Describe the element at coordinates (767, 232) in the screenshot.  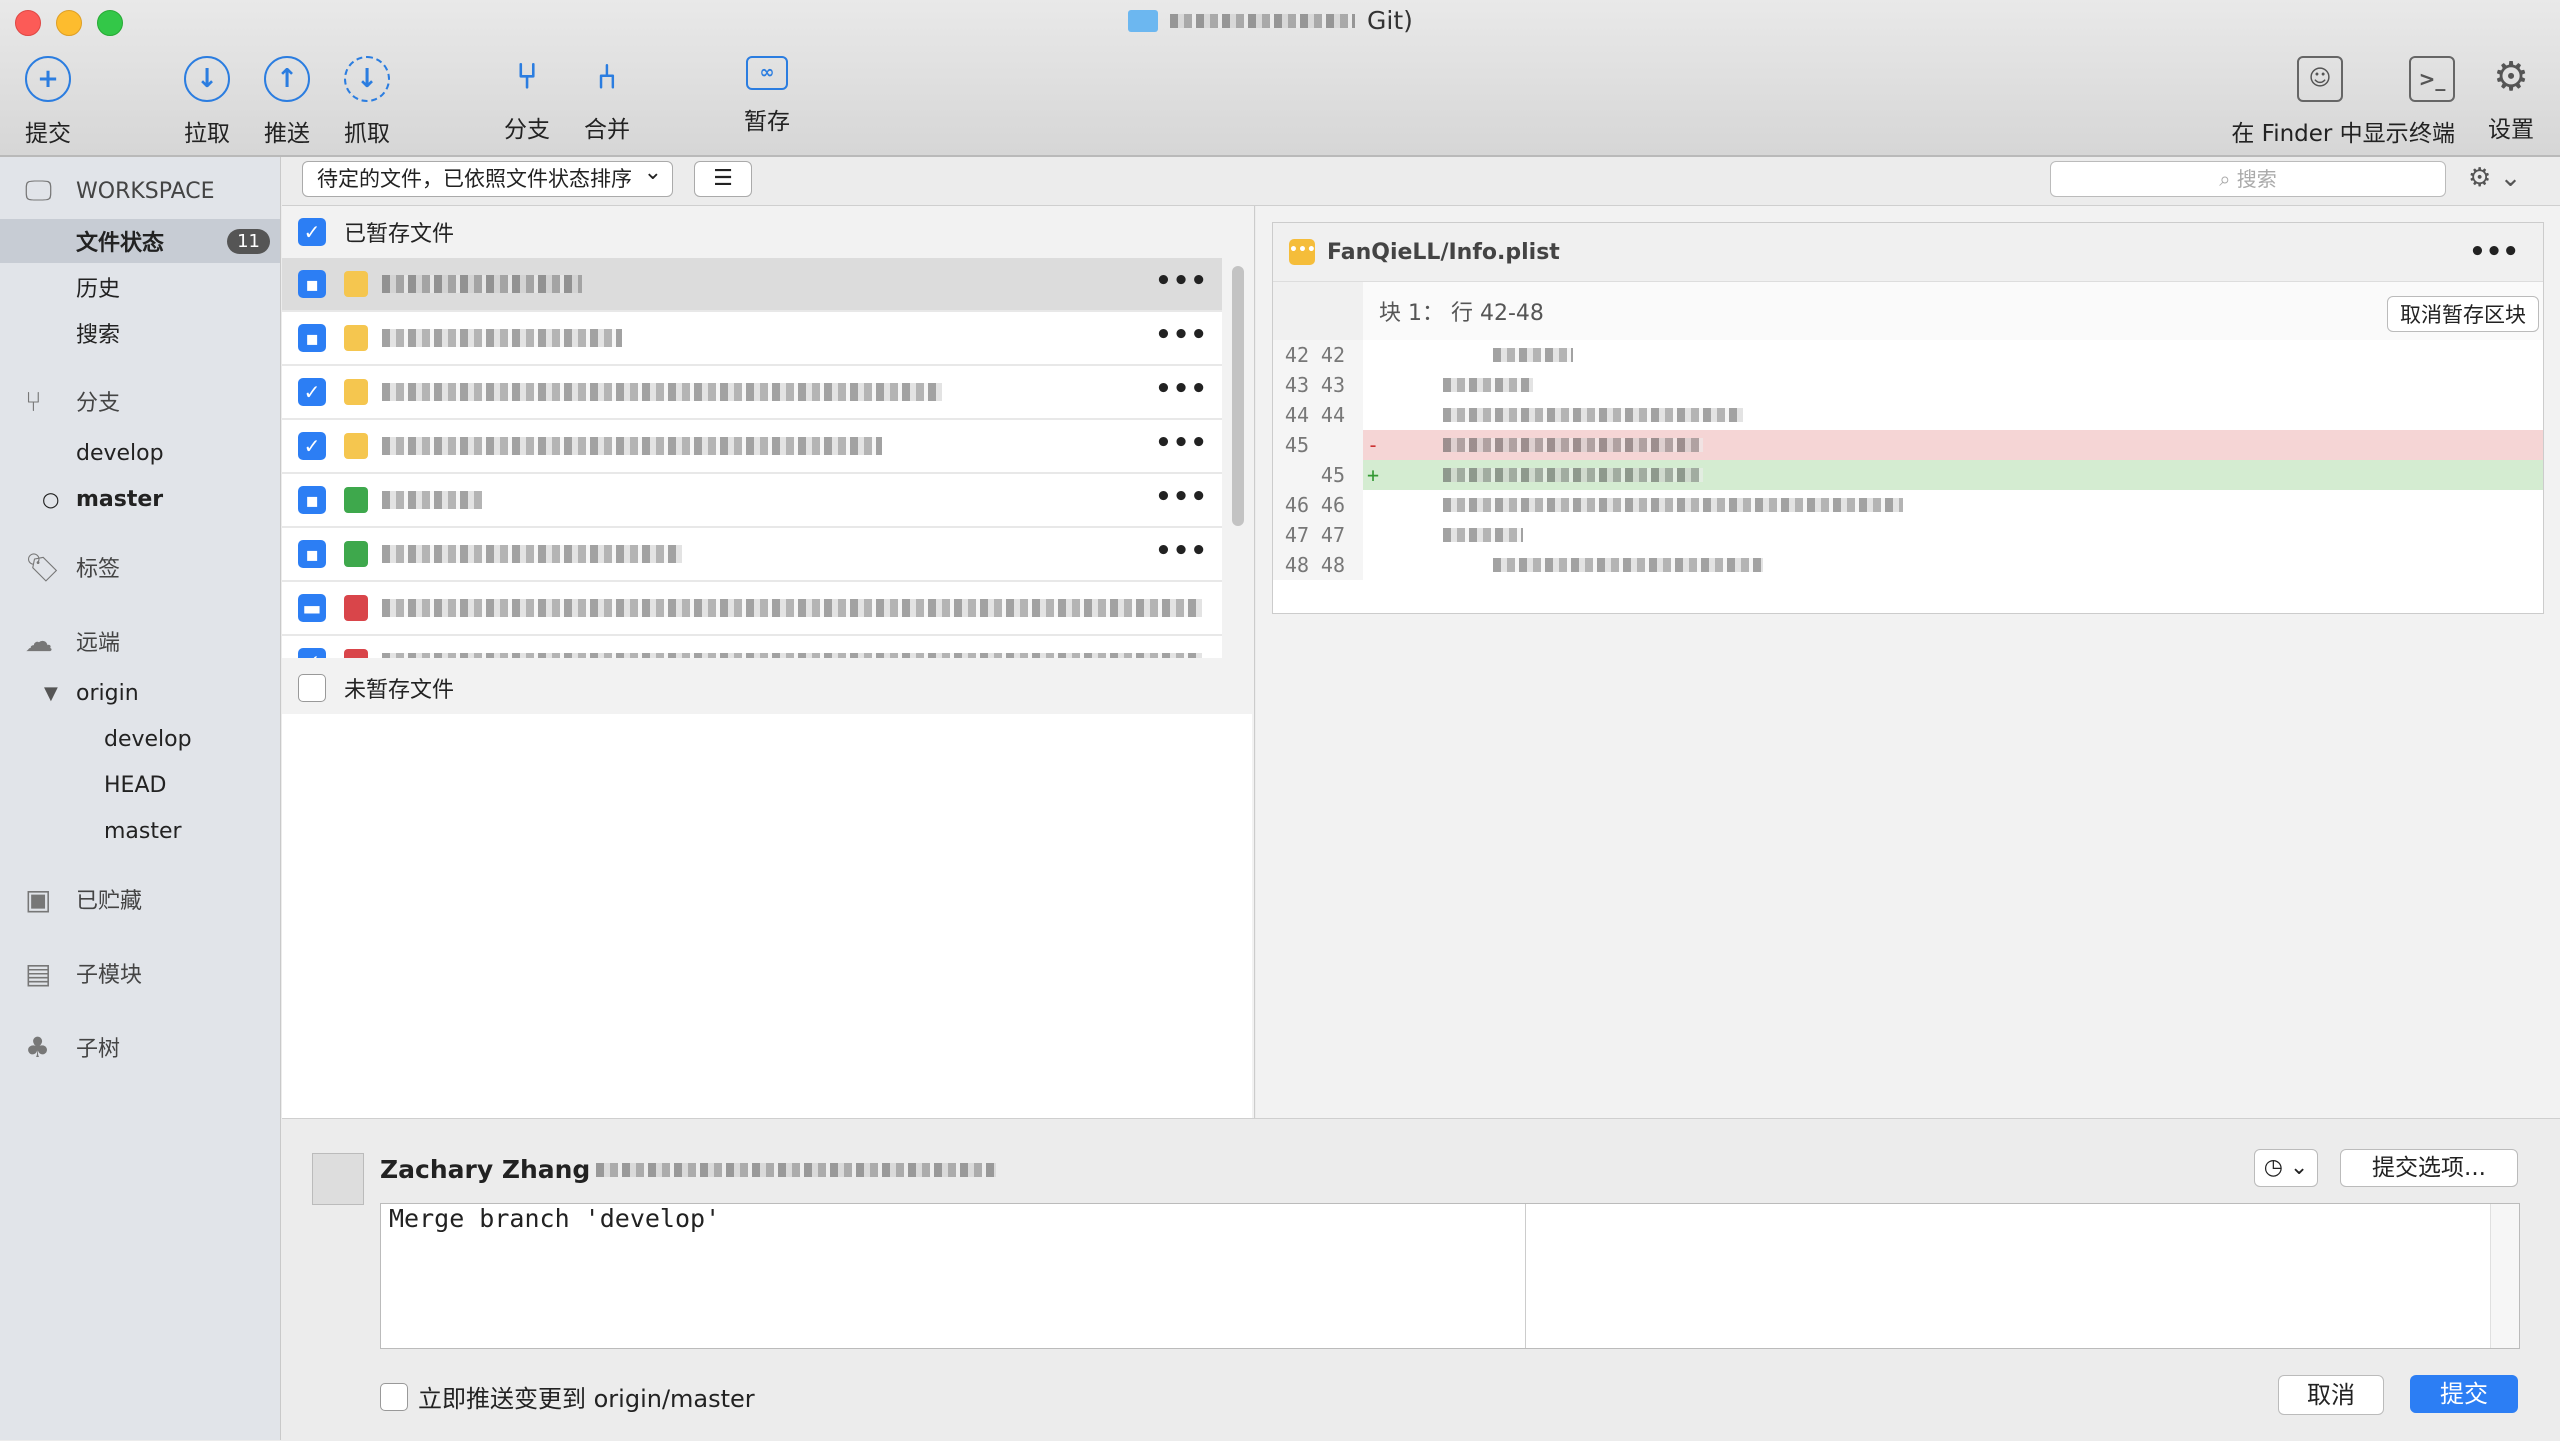
I see `staged-files-header: ✓ 已暂存文件` at that location.